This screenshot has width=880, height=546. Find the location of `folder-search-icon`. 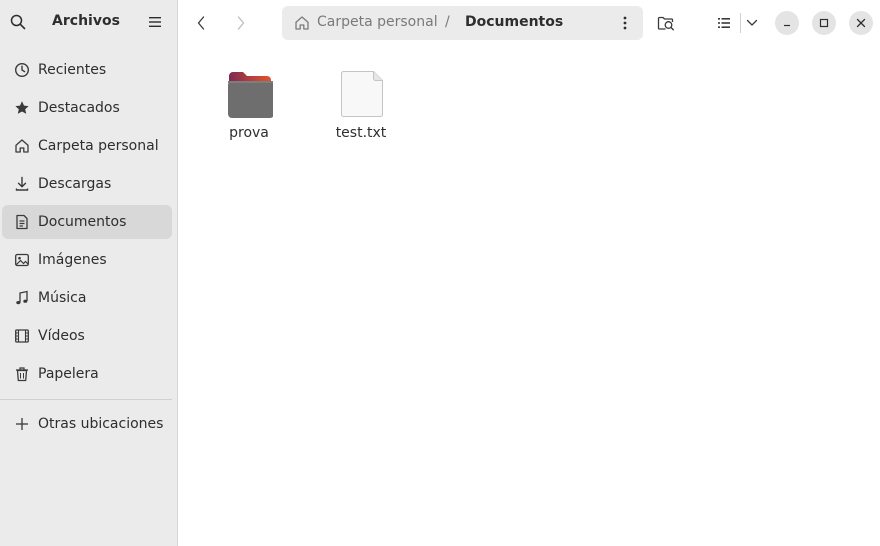

folder-search-icon is located at coordinates (665, 23).